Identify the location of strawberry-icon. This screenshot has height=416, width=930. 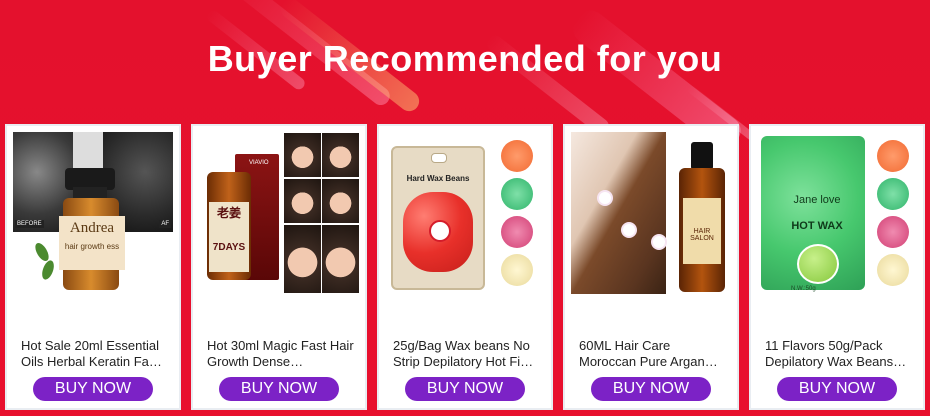
(440, 231).